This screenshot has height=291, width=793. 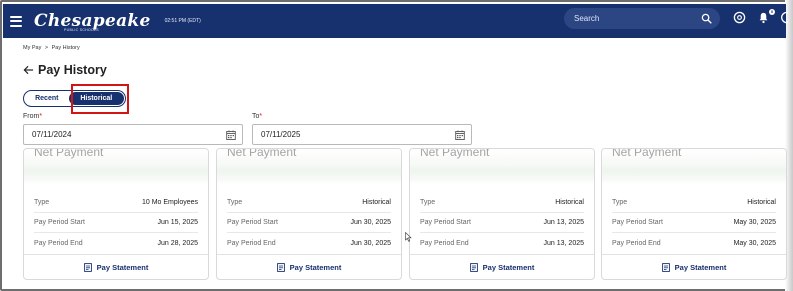 I want to click on pay-period-end-value: Jun 28, 2025, so click(x=177, y=243).